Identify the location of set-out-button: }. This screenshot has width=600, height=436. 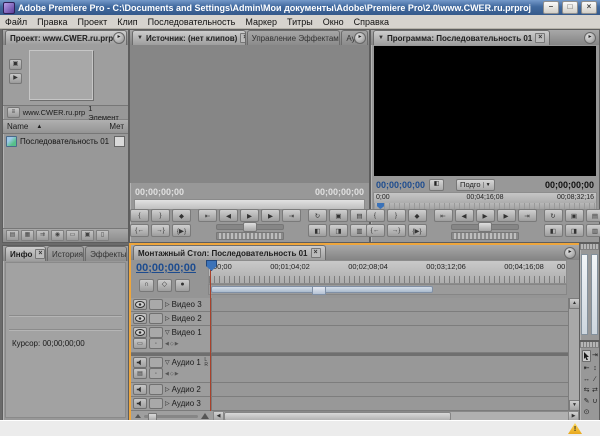
(160, 215).